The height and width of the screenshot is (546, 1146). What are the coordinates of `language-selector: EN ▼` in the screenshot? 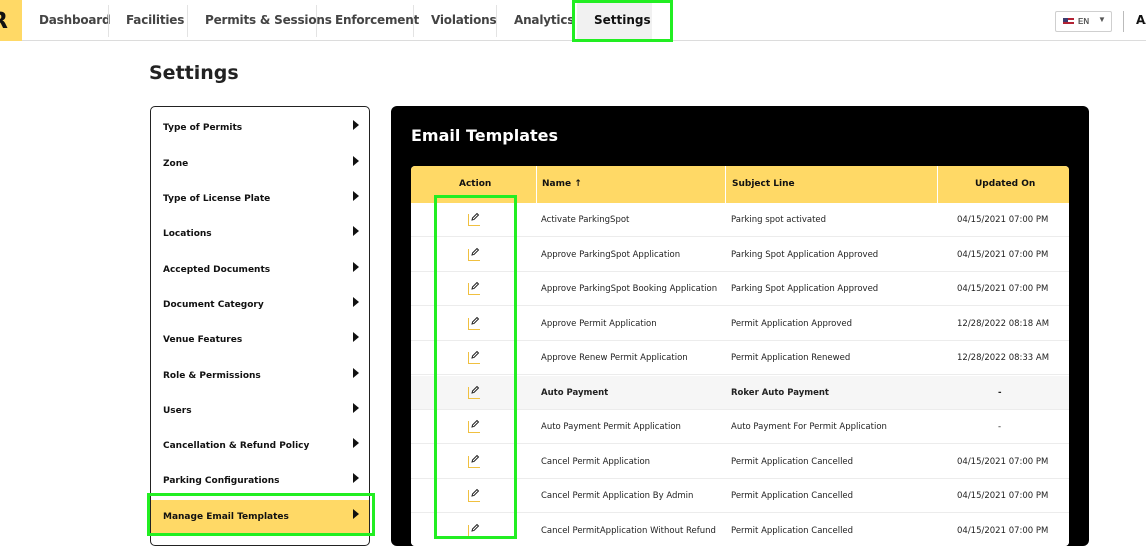 It's located at (1083, 21).